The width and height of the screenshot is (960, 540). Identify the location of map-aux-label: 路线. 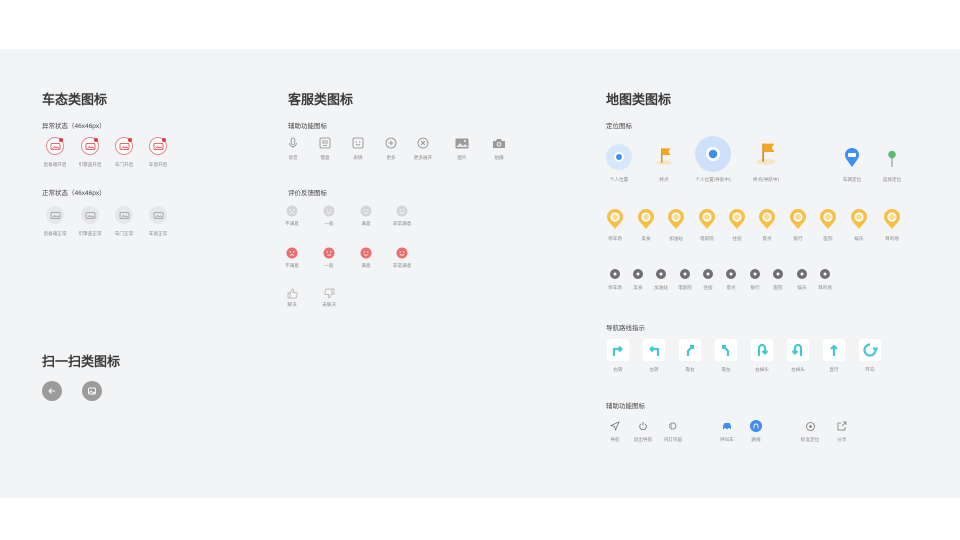
(756, 439).